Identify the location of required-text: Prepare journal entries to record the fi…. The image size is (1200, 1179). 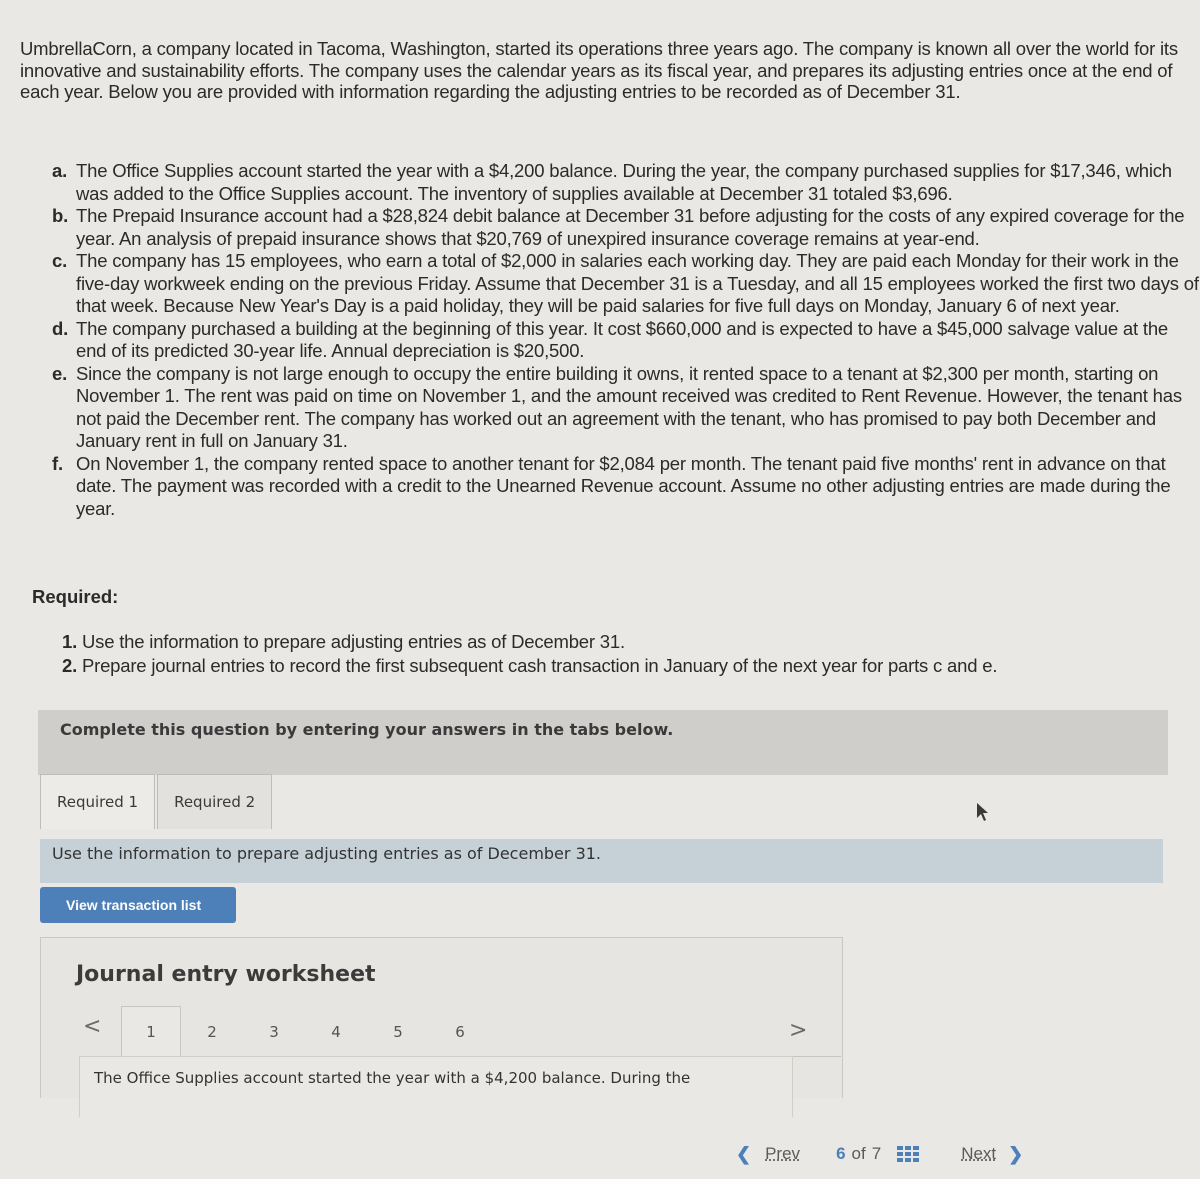
(539, 665).